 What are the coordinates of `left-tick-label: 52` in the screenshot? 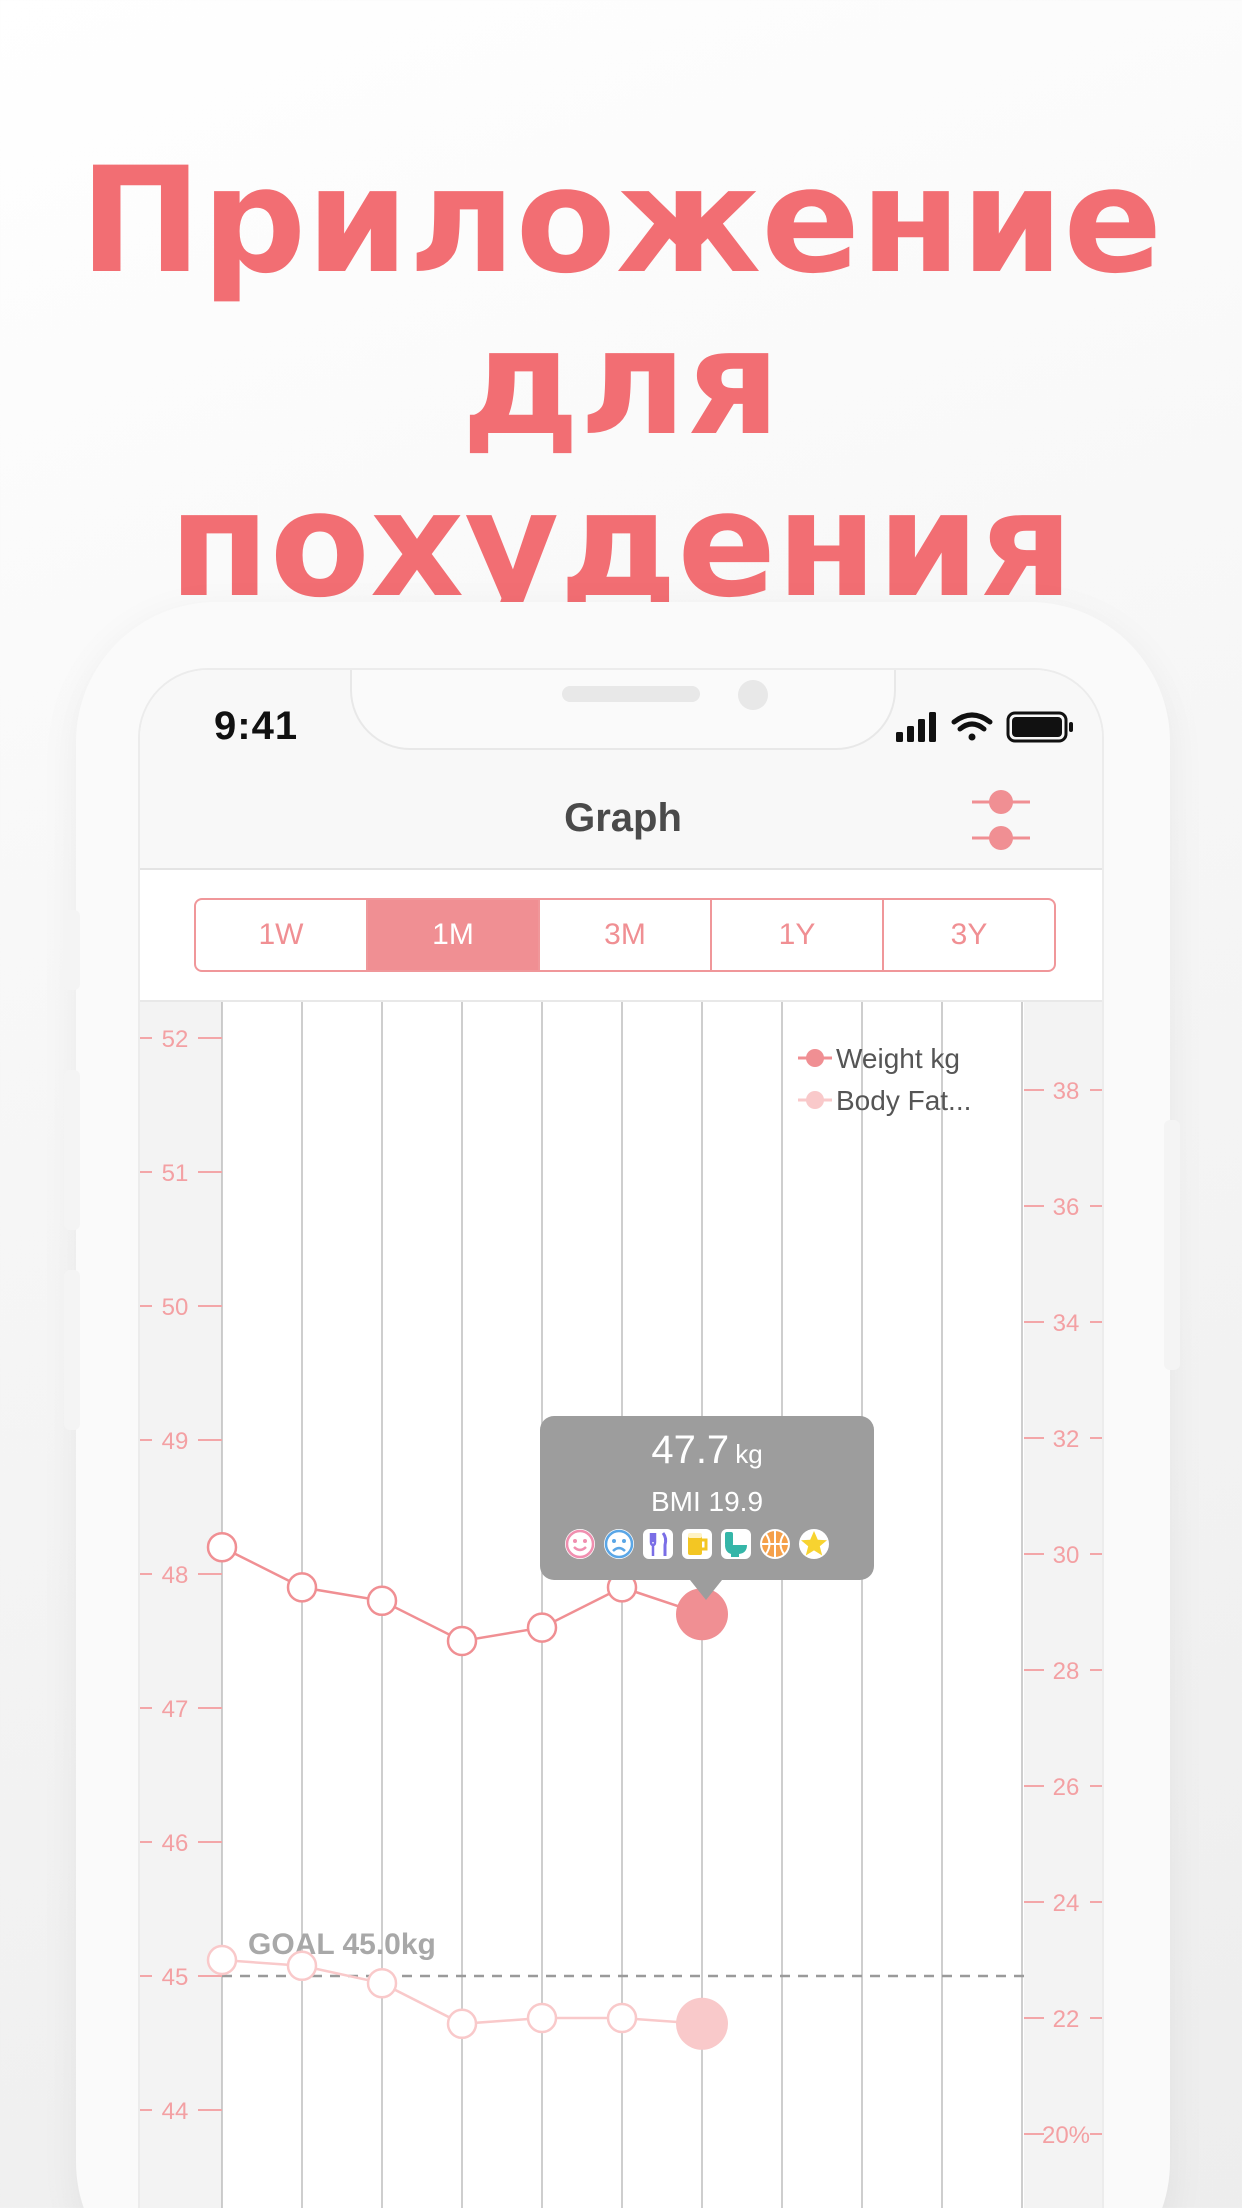 It's located at (175, 1039).